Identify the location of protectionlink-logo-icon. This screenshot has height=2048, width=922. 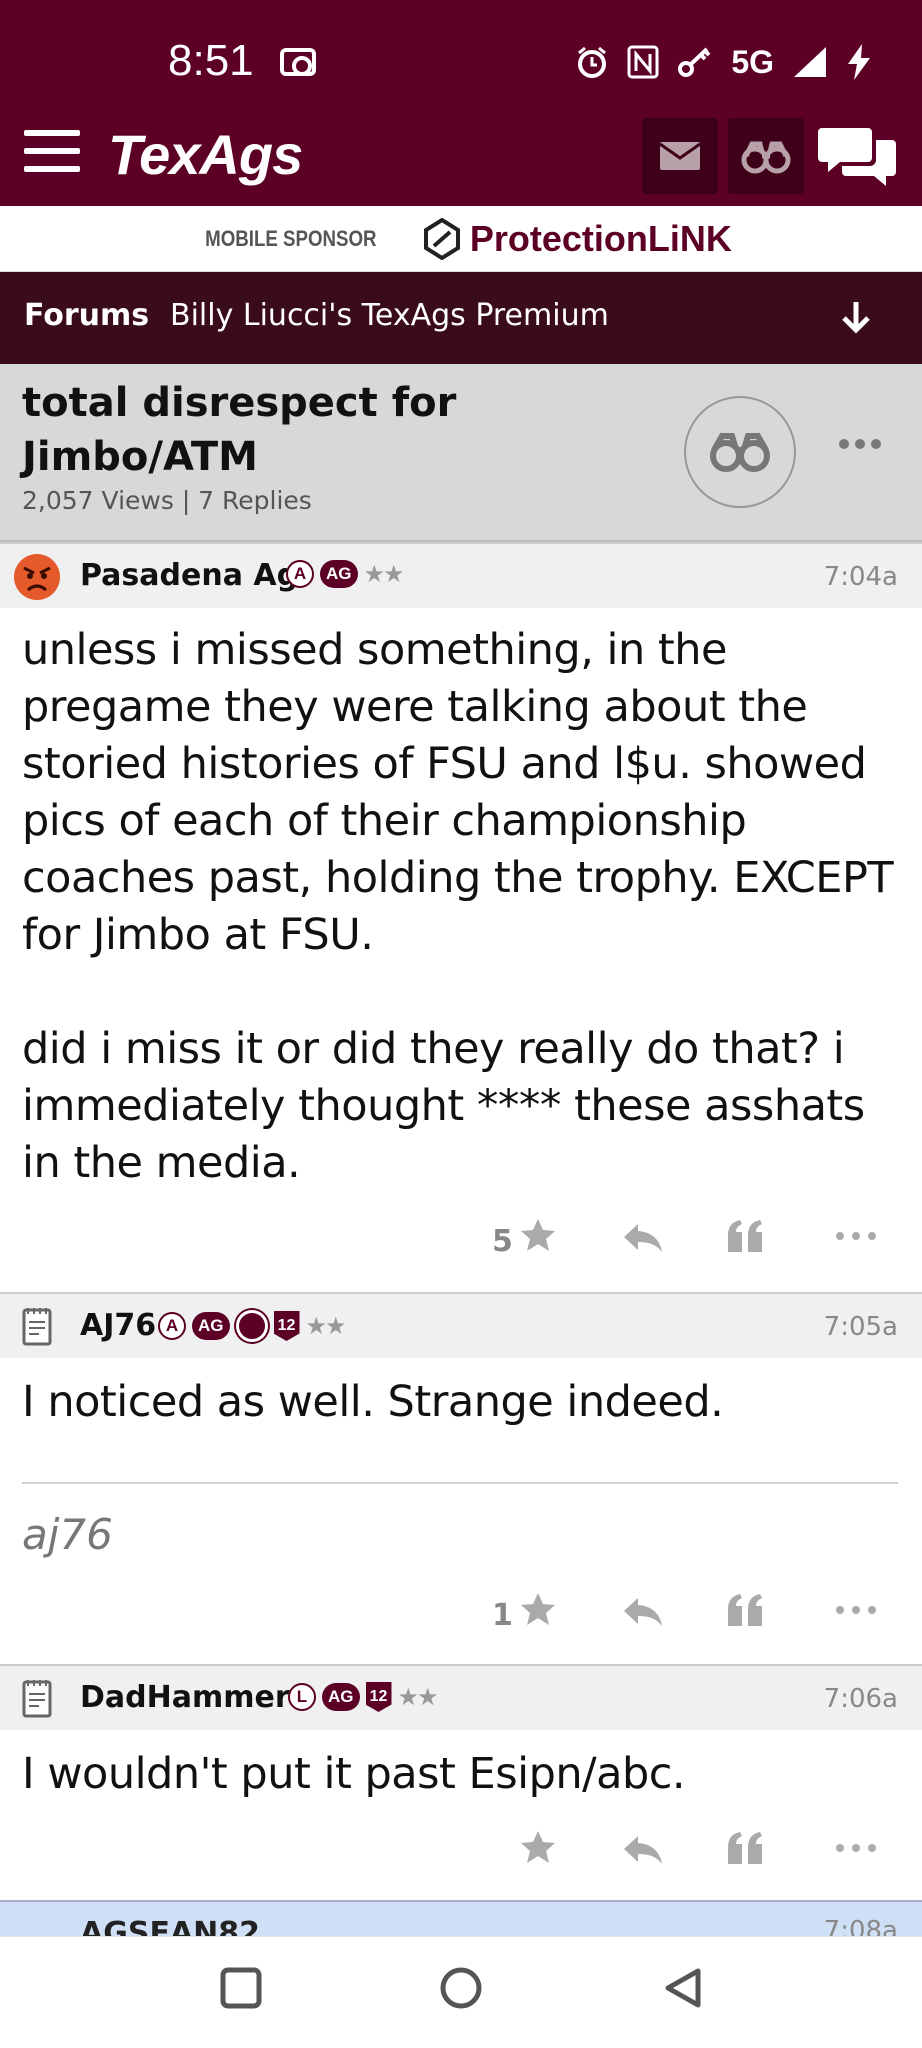
(441, 238).